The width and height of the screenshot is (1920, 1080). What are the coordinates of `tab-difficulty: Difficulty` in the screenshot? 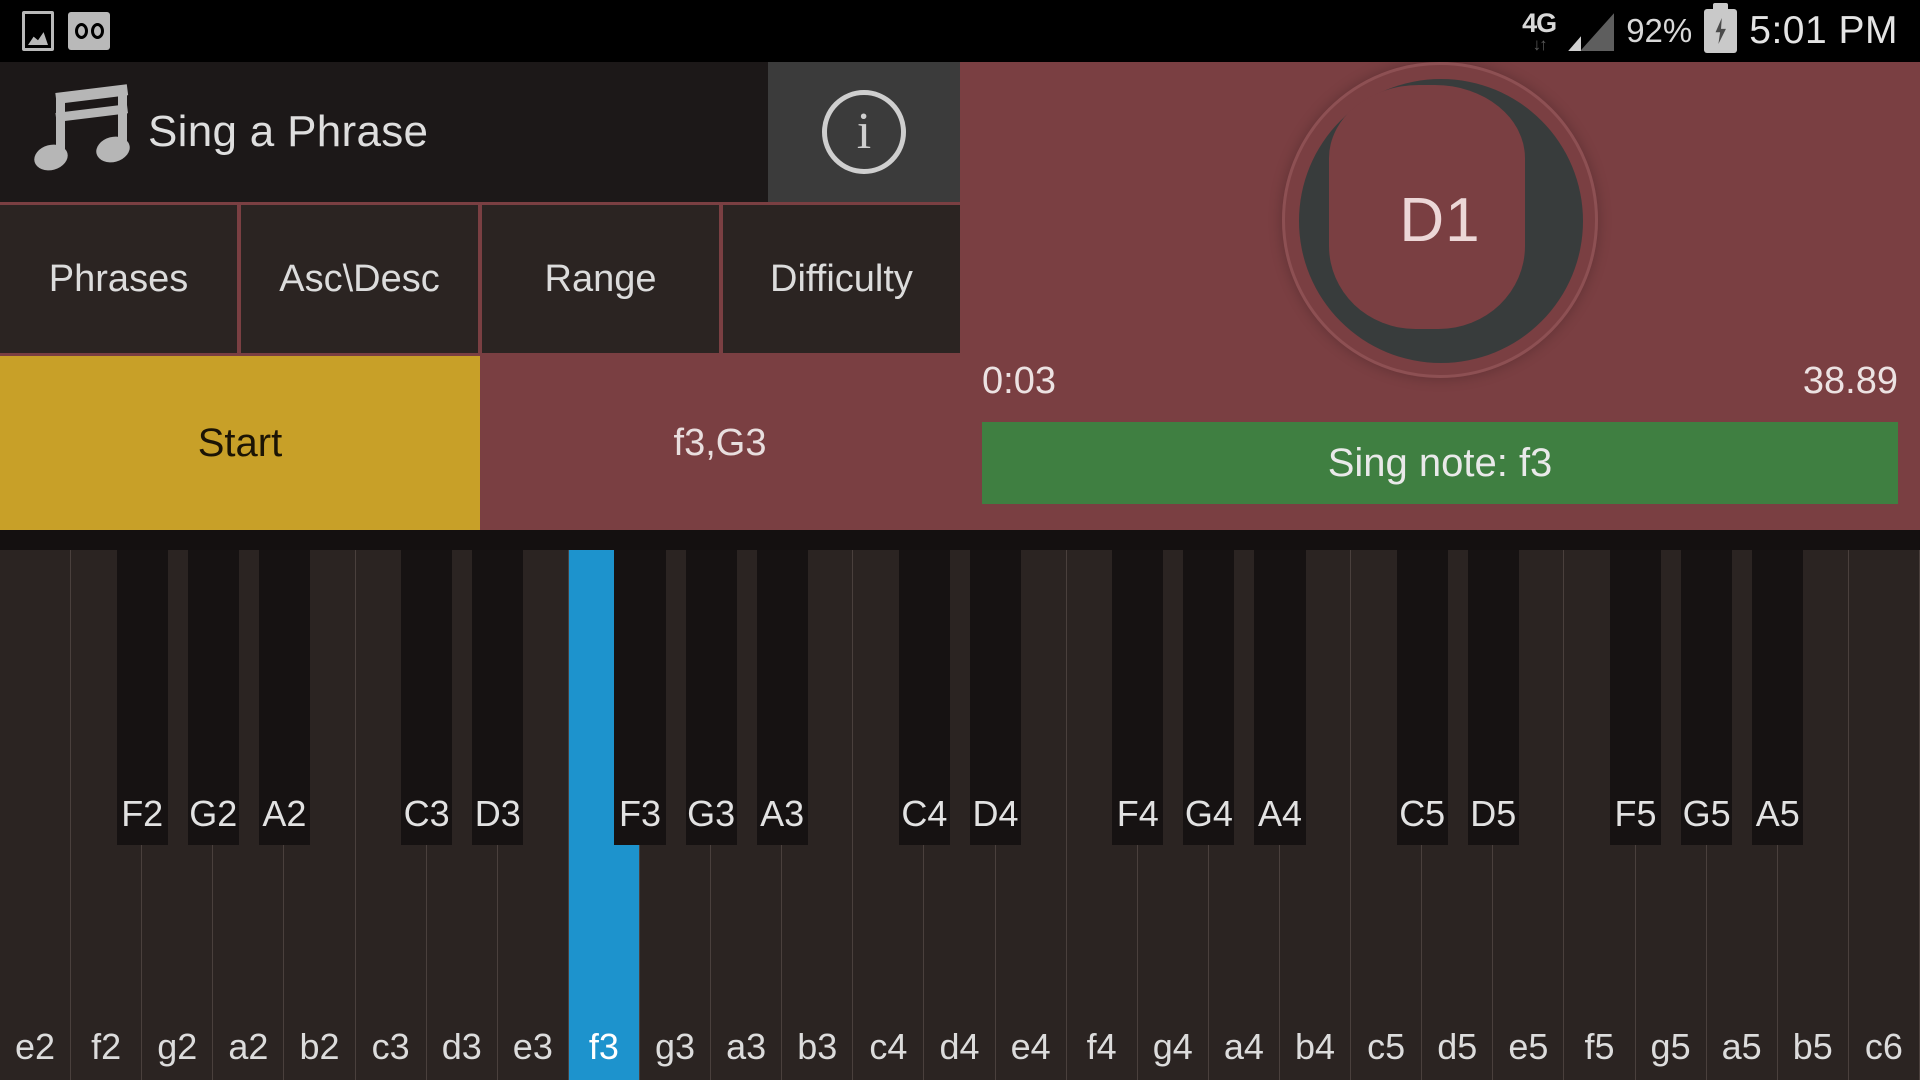 It's located at (841, 279).